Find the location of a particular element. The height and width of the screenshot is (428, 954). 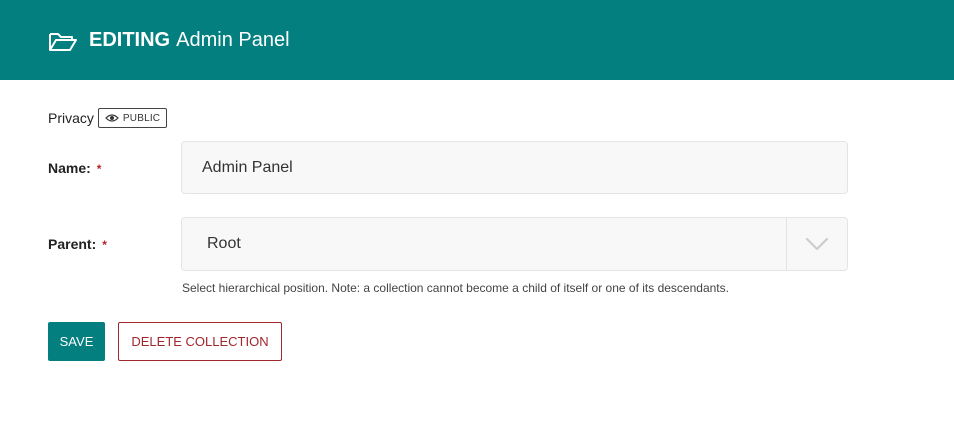

collection-title: Admin Panel is located at coordinates (233, 40).